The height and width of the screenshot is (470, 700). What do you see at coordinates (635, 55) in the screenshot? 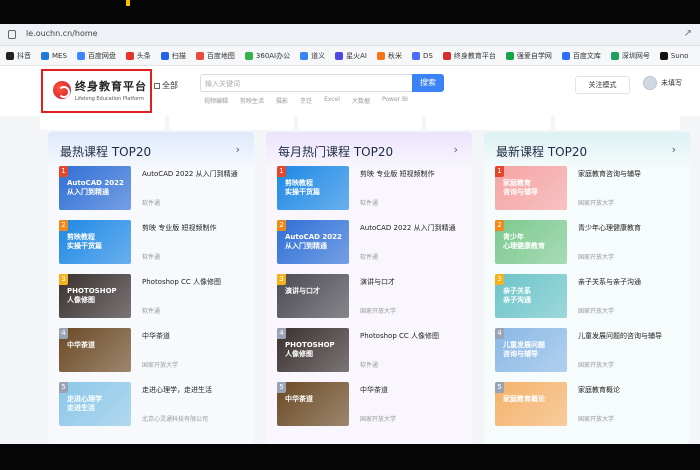
I see `bookmark-label: 深圳网号` at bounding box center [635, 55].